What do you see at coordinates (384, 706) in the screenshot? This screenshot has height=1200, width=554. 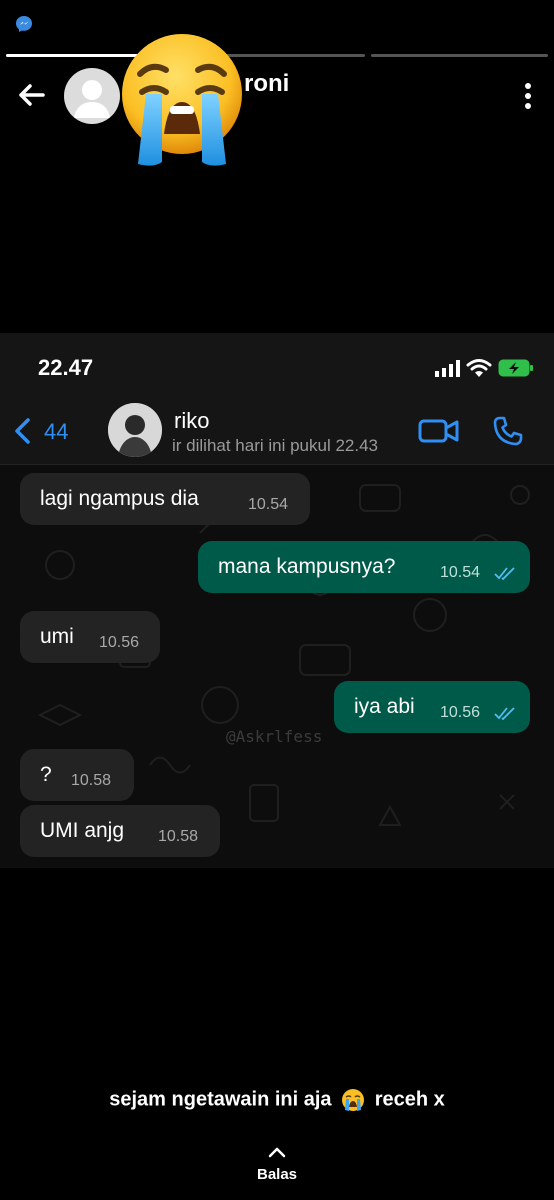 I see `message-text: iya abi` at bounding box center [384, 706].